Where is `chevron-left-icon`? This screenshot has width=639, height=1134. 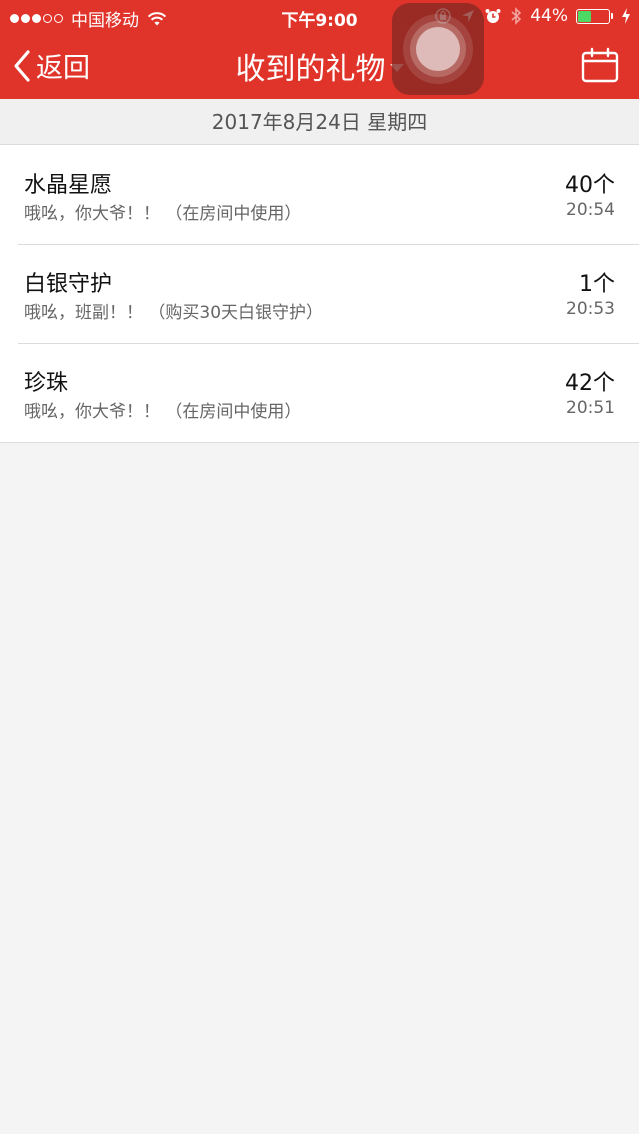
chevron-left-icon is located at coordinates (22, 65).